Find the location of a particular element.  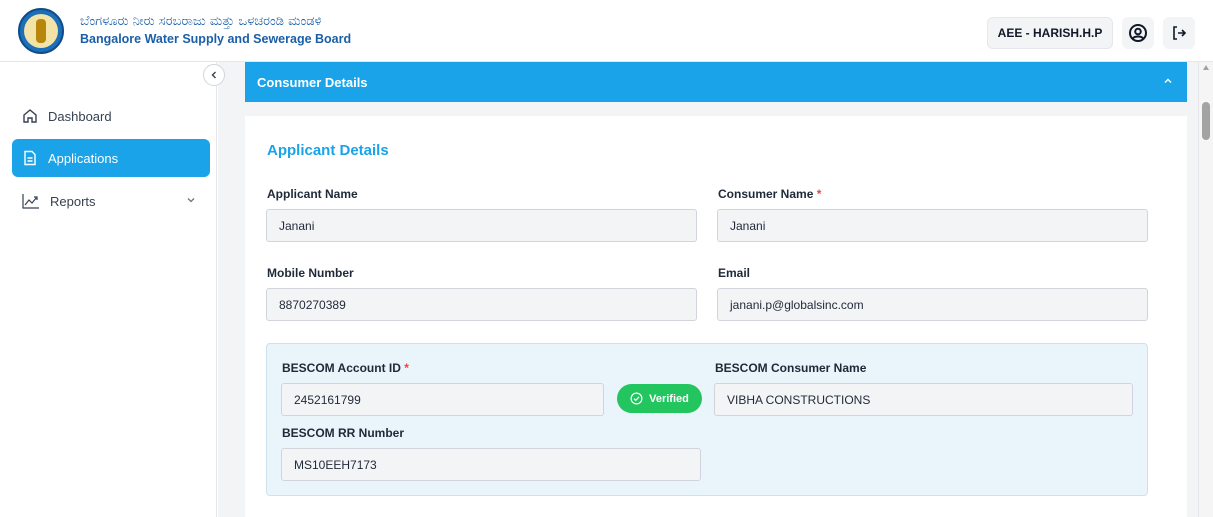

sidebar-collapse-button is located at coordinates (214, 75).